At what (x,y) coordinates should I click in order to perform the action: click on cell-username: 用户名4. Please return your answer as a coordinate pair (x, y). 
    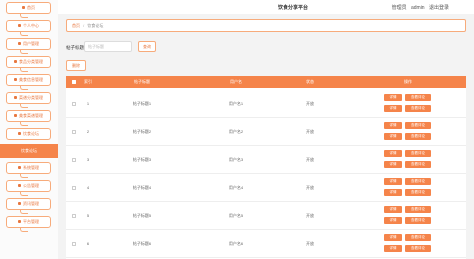
    Looking at the image, I should click on (236, 187).